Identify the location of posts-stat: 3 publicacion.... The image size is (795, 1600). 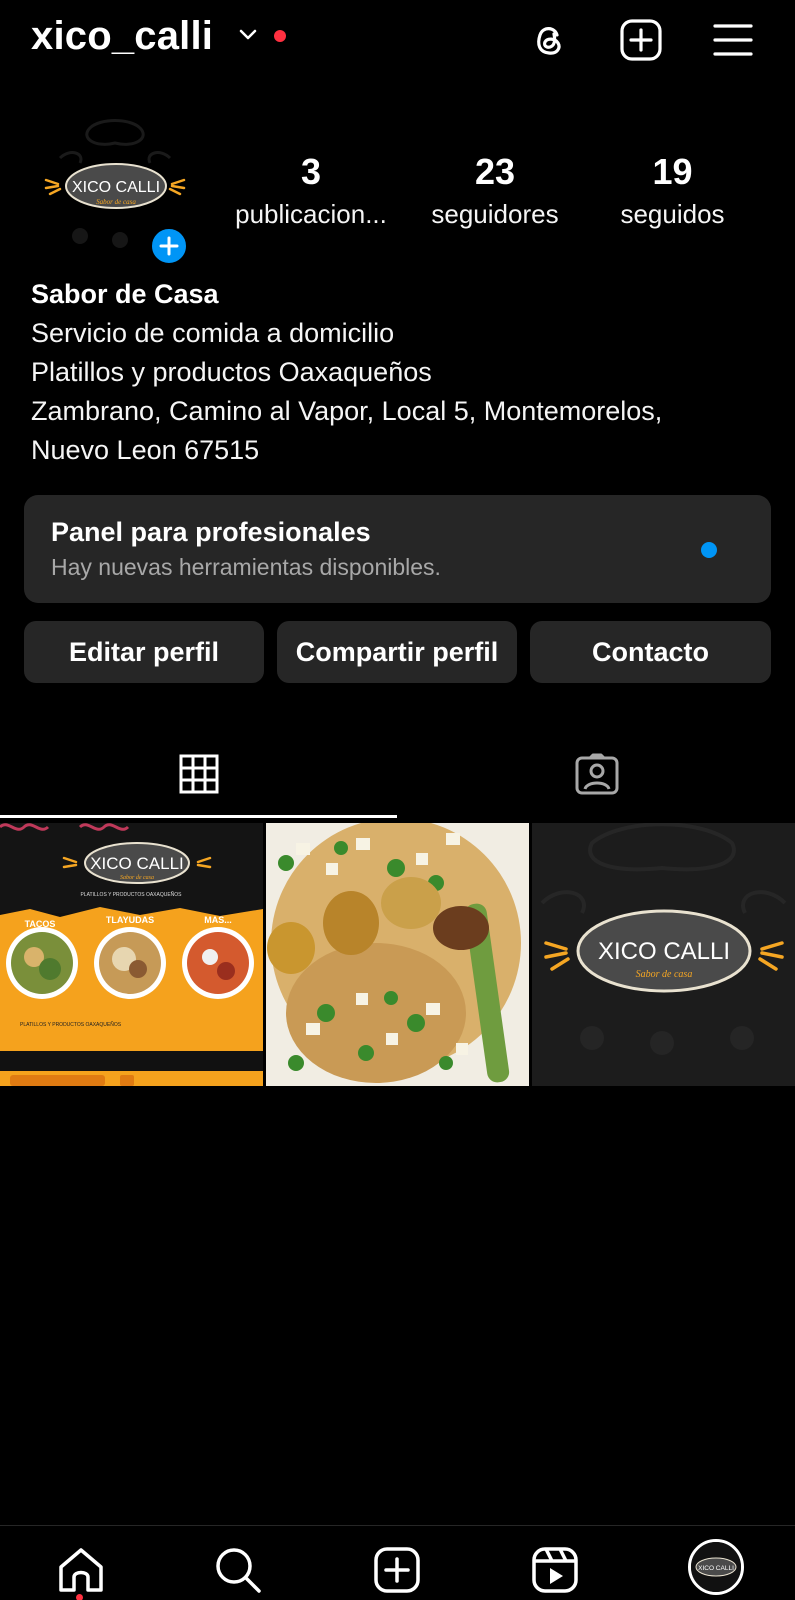
(311, 192).